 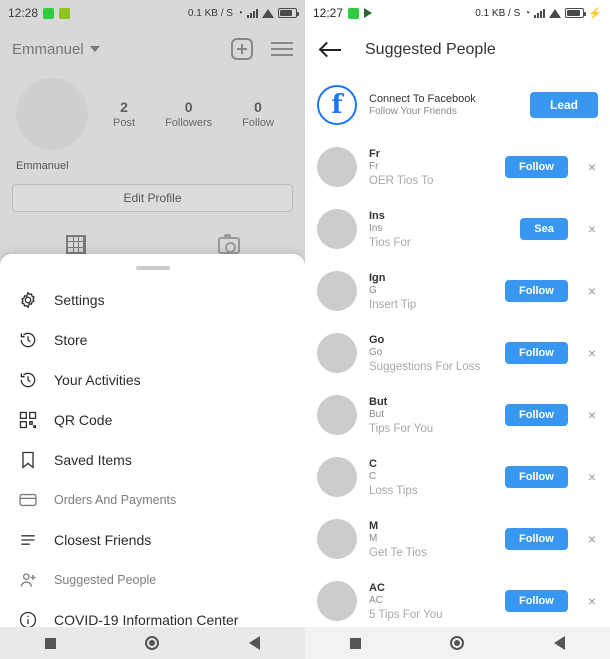 What do you see at coordinates (544, 229) in the screenshot?
I see `follow-button: Sea` at bounding box center [544, 229].